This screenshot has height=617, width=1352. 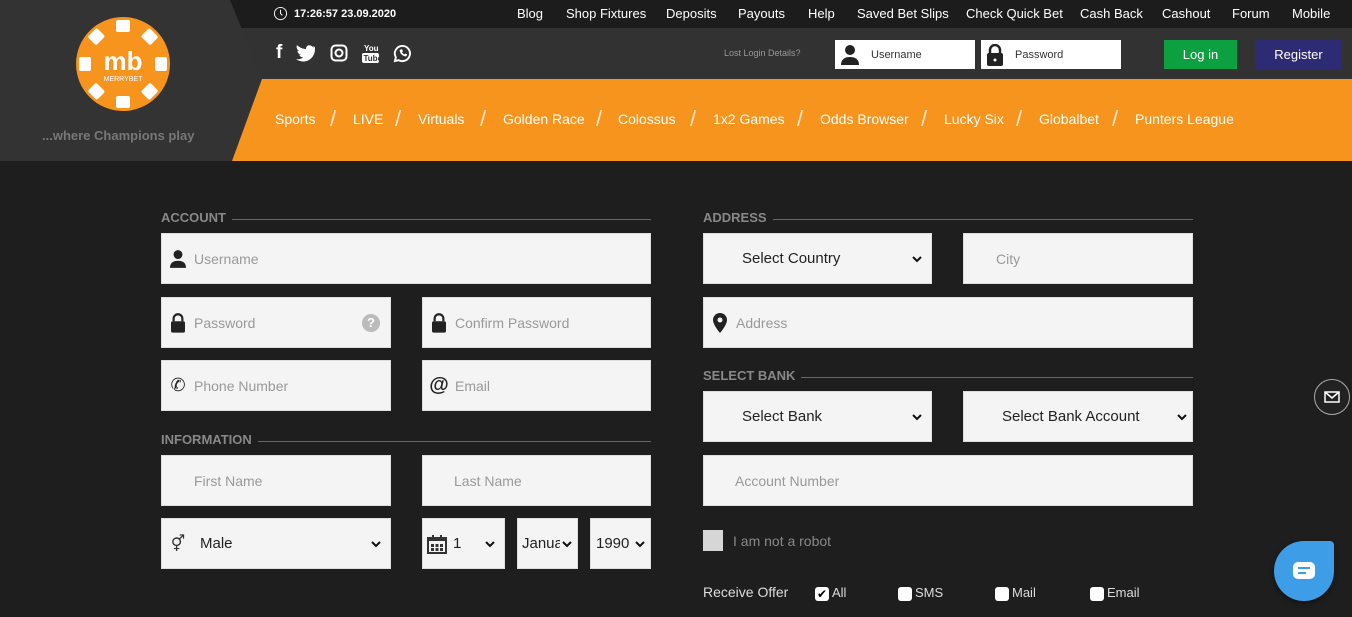 I want to click on phone-icon: ✆, so click(x=178, y=385).